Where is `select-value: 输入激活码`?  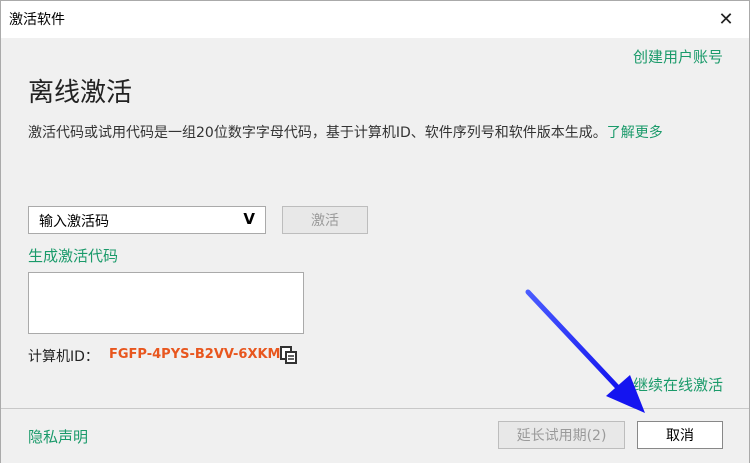
select-value: 输入激活码 is located at coordinates (74, 222).